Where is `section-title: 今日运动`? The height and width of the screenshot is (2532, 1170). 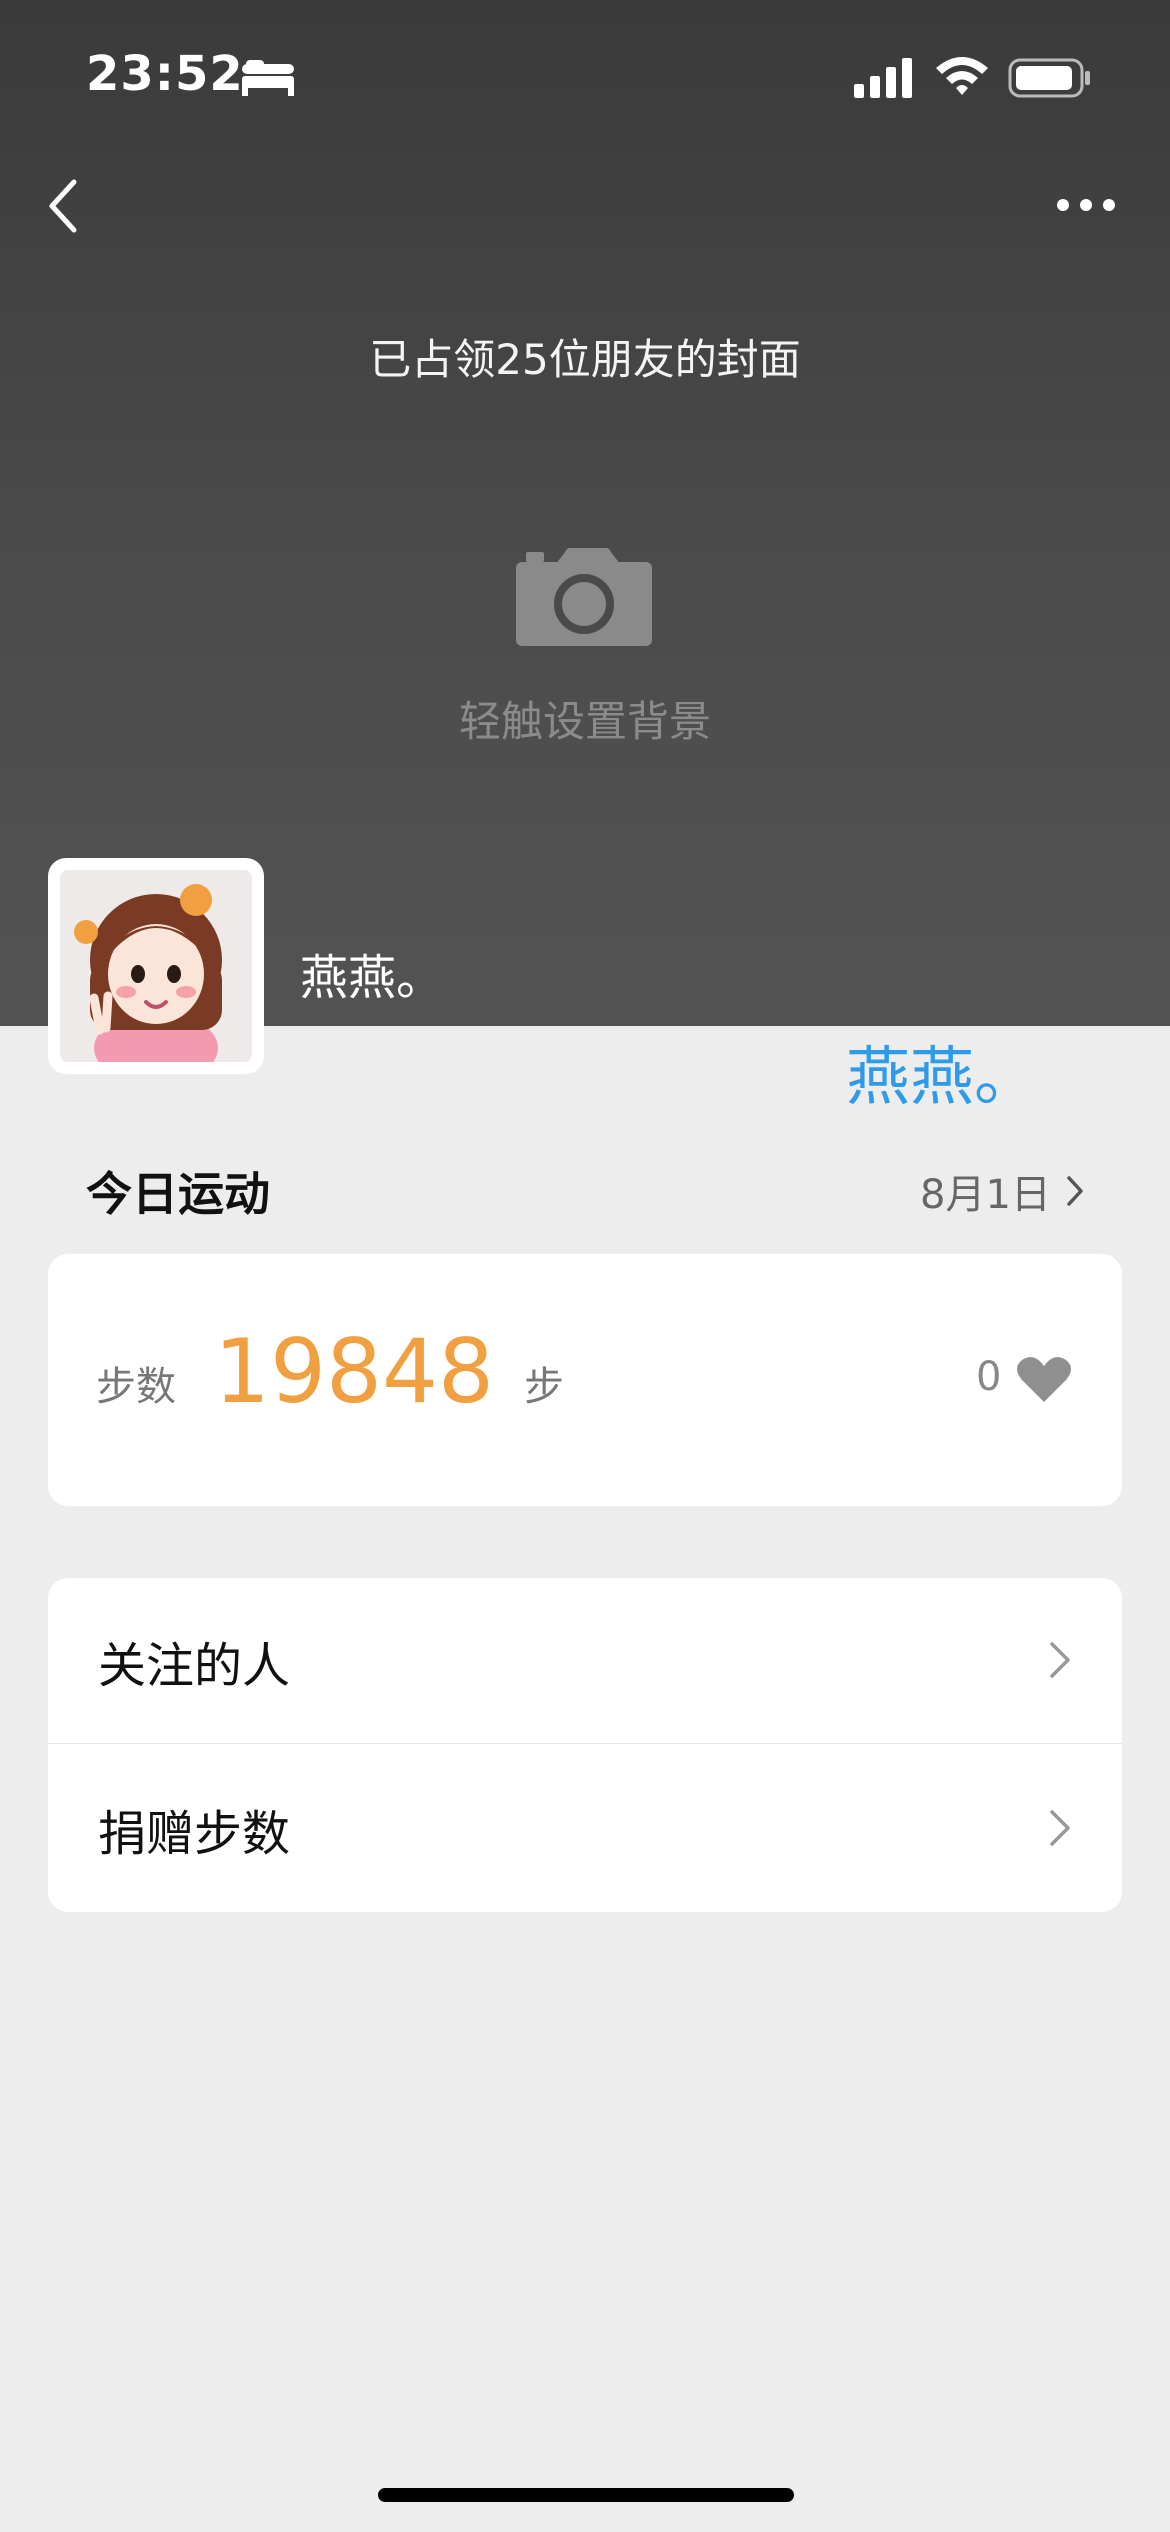 section-title: 今日运动 is located at coordinates (178, 1194).